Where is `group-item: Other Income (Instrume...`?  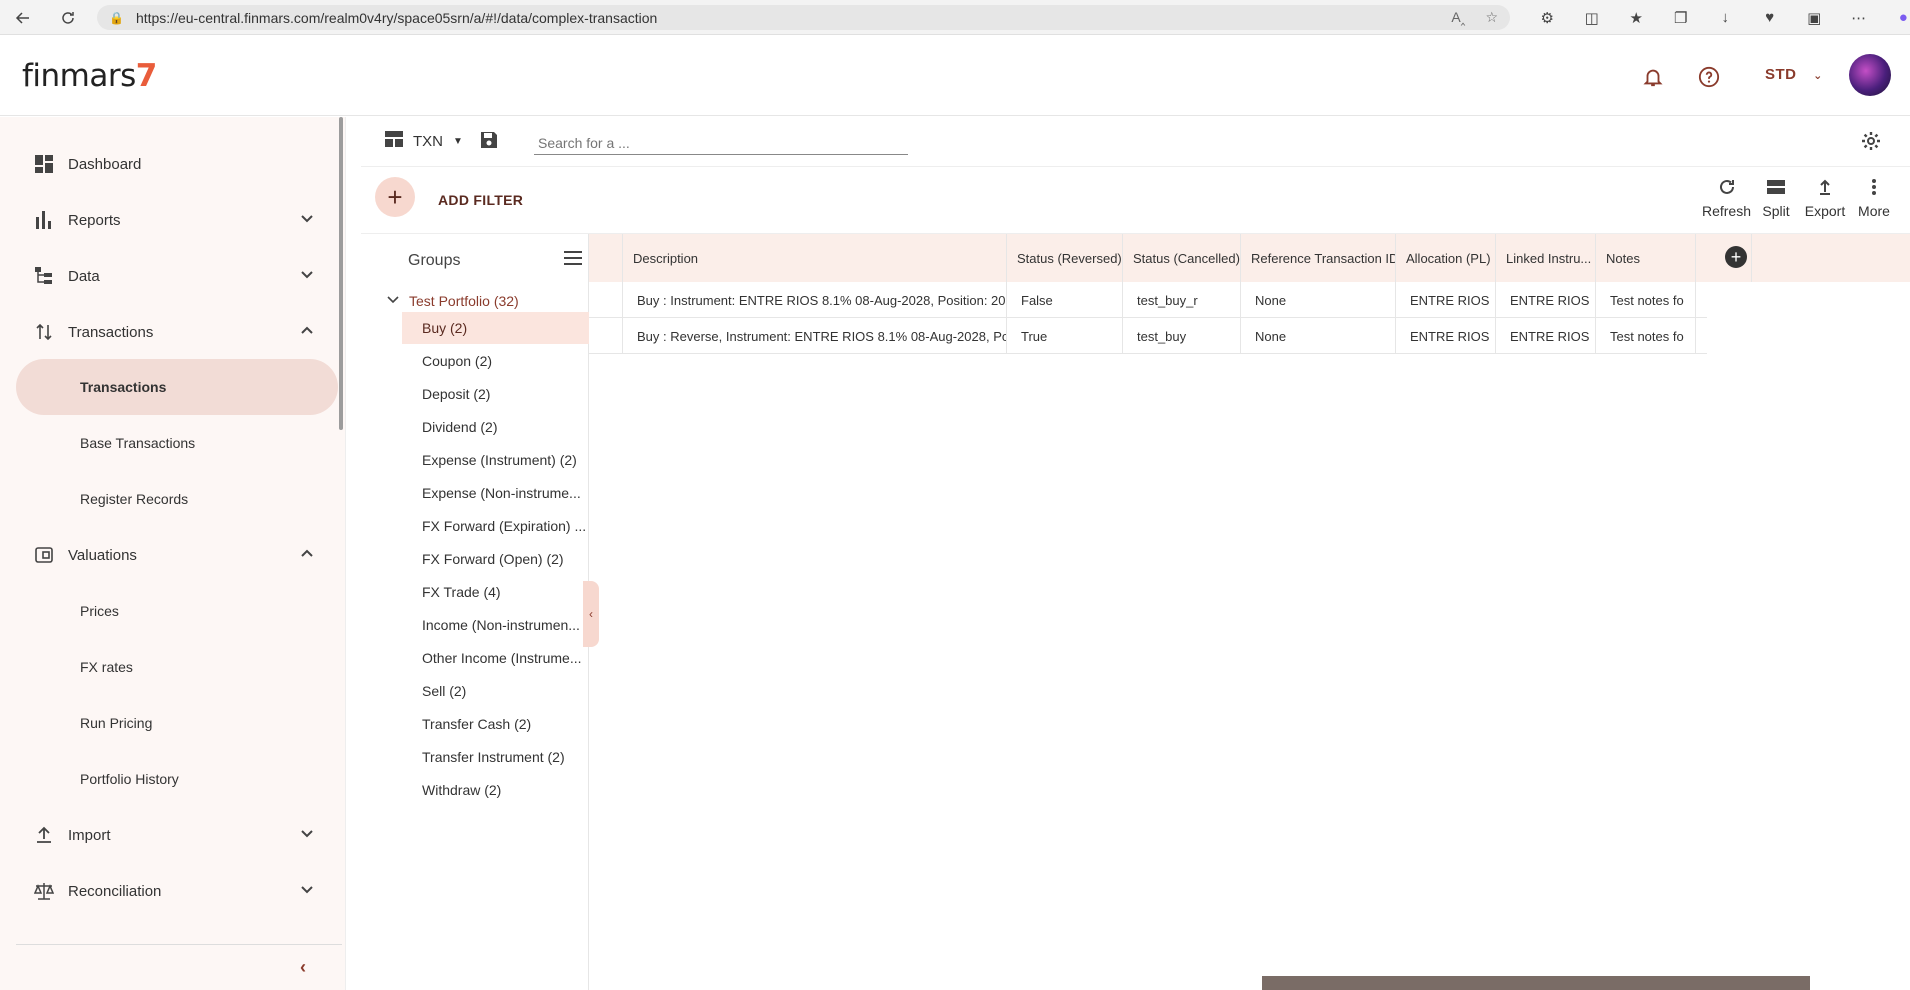 group-item: Other Income (Instrume... is located at coordinates (495, 658).